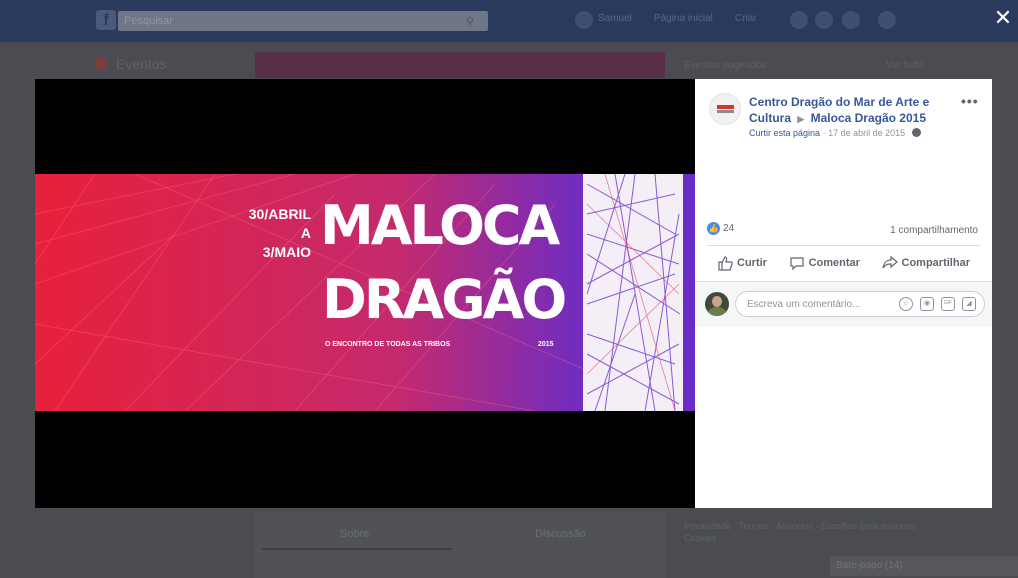 The image size is (1018, 578). Describe the element at coordinates (851, 20) in the screenshot. I see `notifications-icon` at that location.